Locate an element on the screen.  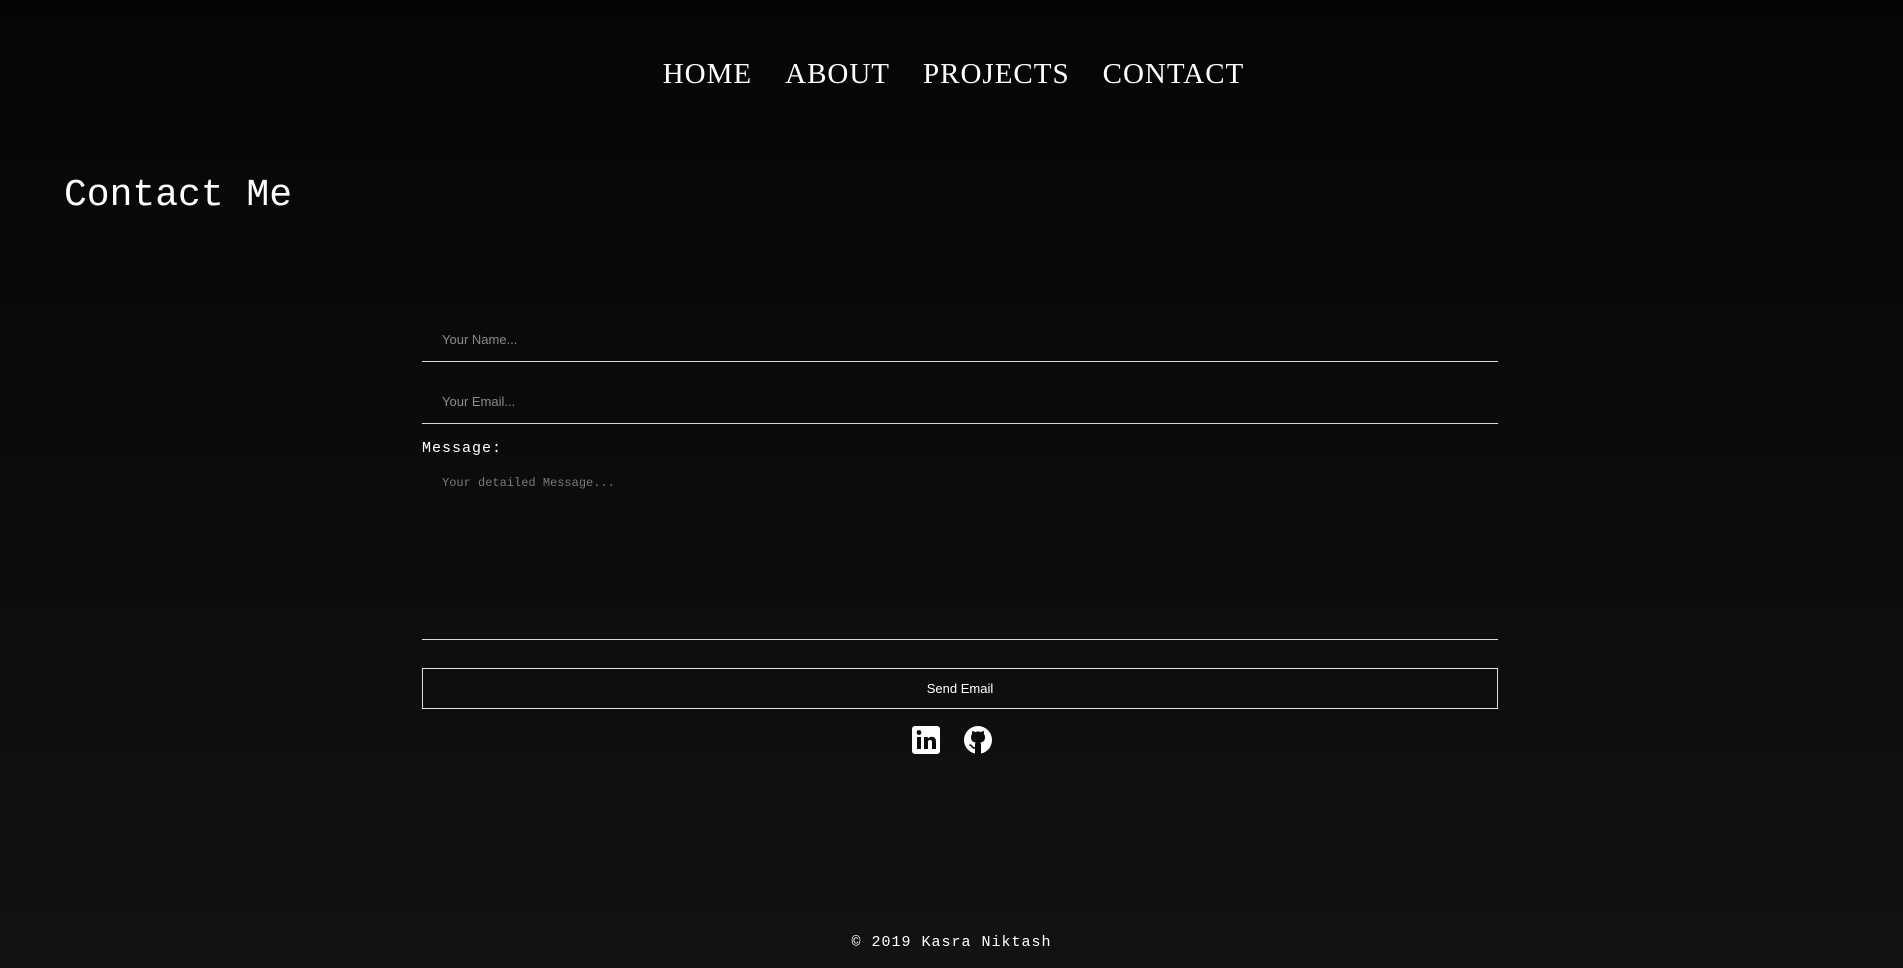
name-input is located at coordinates (960, 340).